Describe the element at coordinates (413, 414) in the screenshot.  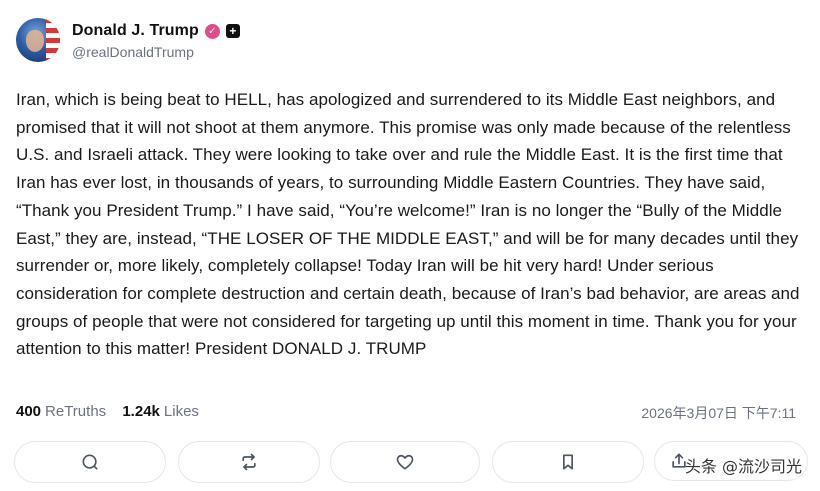
I see `post-stats: 400 ReTruths 1.24k Likes 2026年3月07日 下午7:11` at that location.